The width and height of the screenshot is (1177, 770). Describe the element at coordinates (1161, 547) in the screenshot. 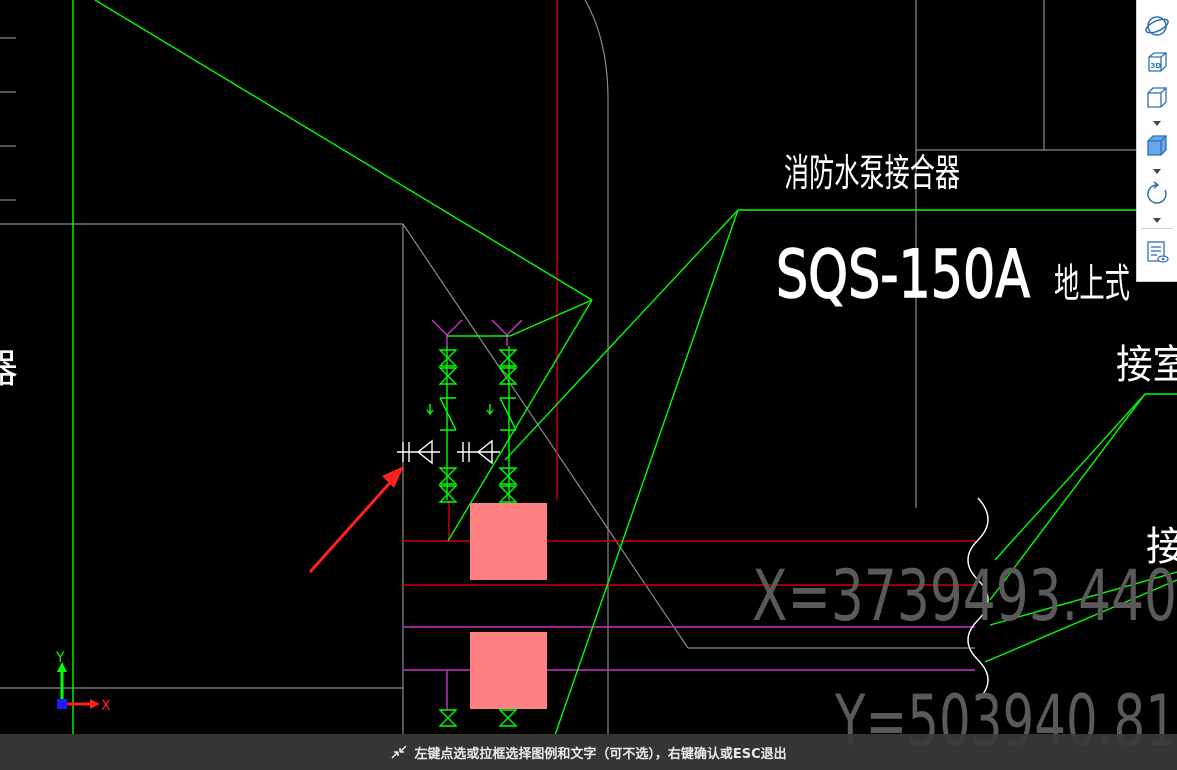

I see `connect-label-2: 接` at that location.